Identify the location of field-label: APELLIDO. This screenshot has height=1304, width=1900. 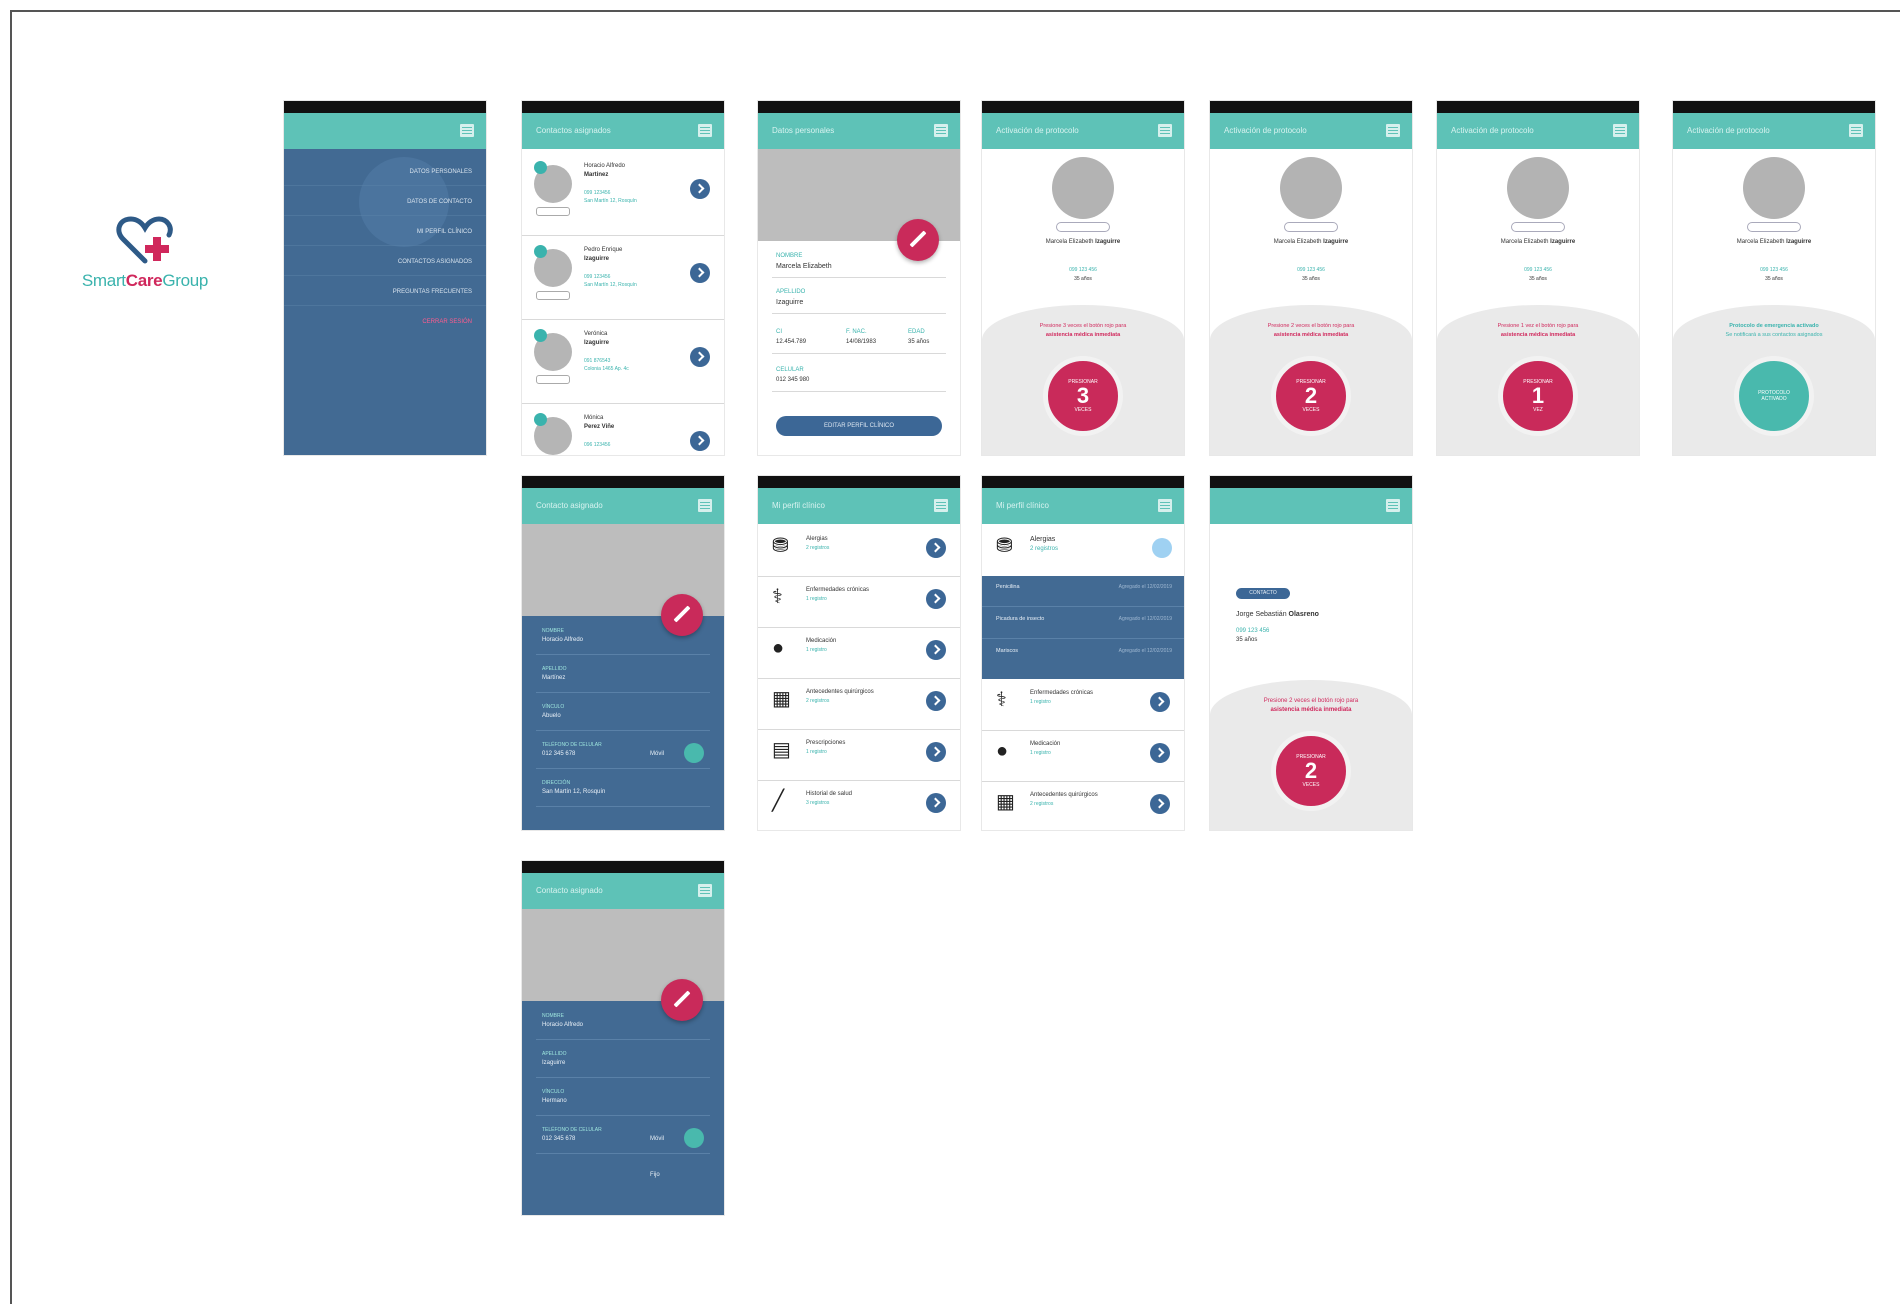
(554, 669).